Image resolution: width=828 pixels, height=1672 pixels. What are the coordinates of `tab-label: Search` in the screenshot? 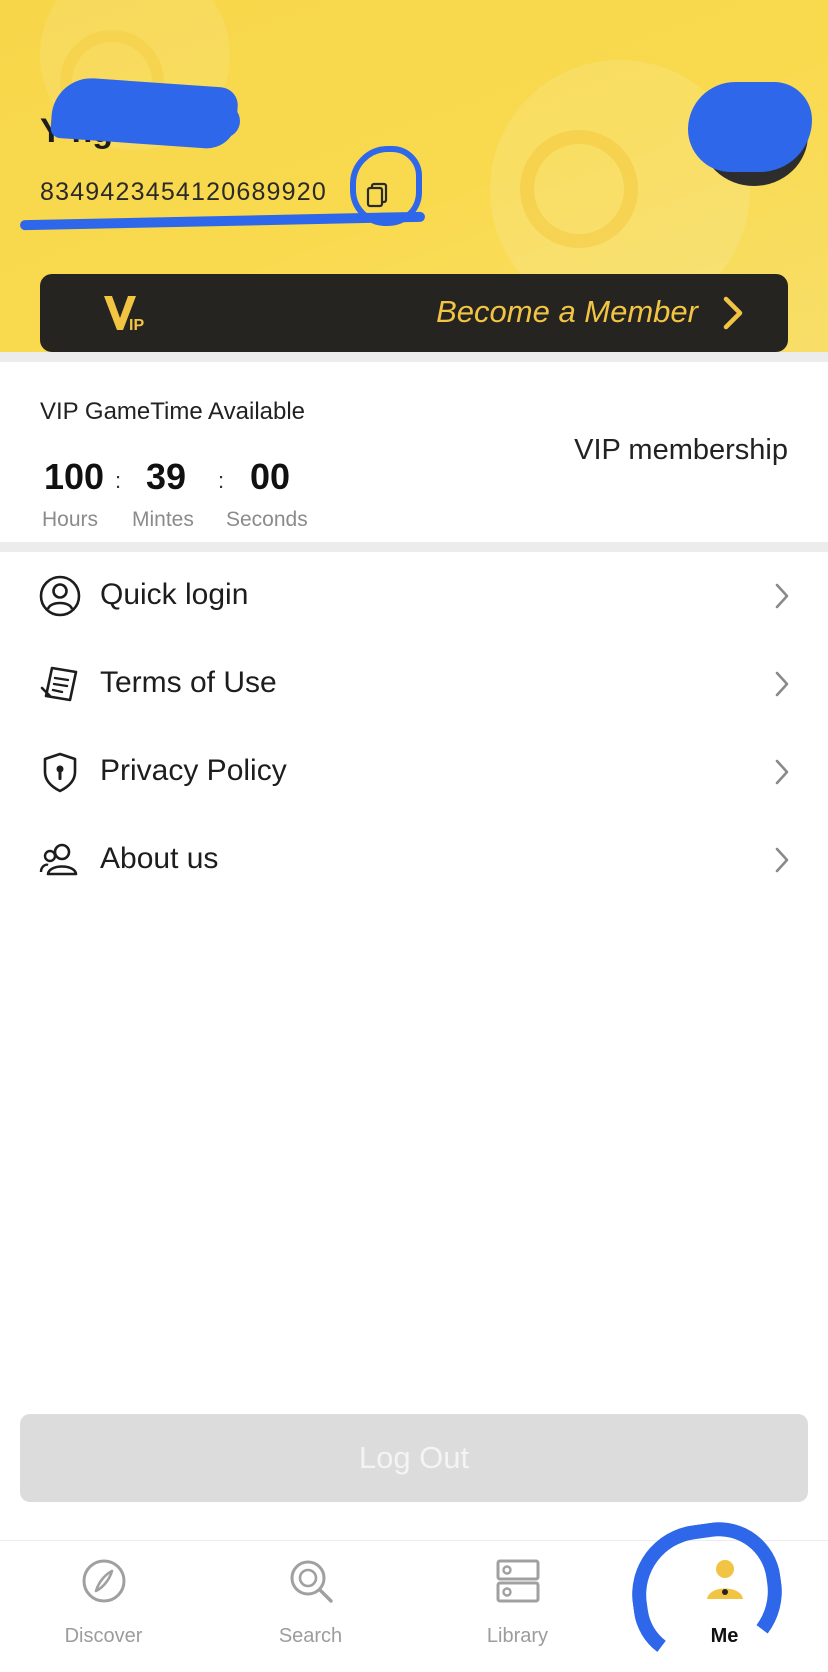 It's located at (310, 1636).